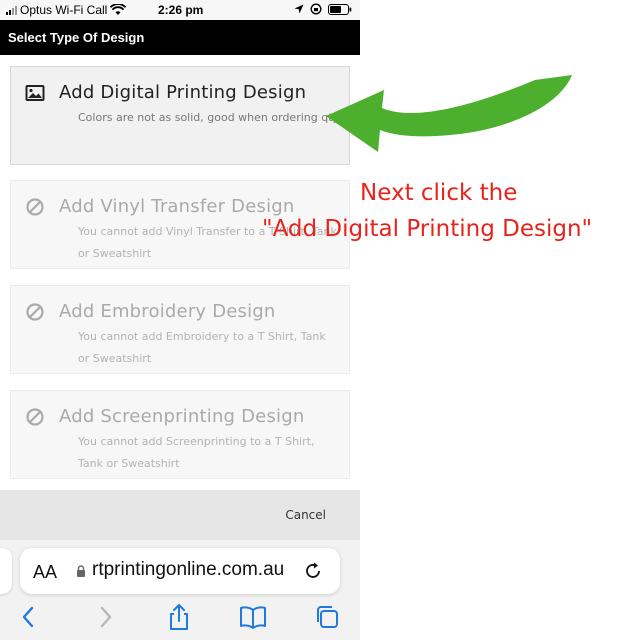 The image size is (640, 640). Describe the element at coordinates (11, 10) in the screenshot. I see `signal-icon` at that location.